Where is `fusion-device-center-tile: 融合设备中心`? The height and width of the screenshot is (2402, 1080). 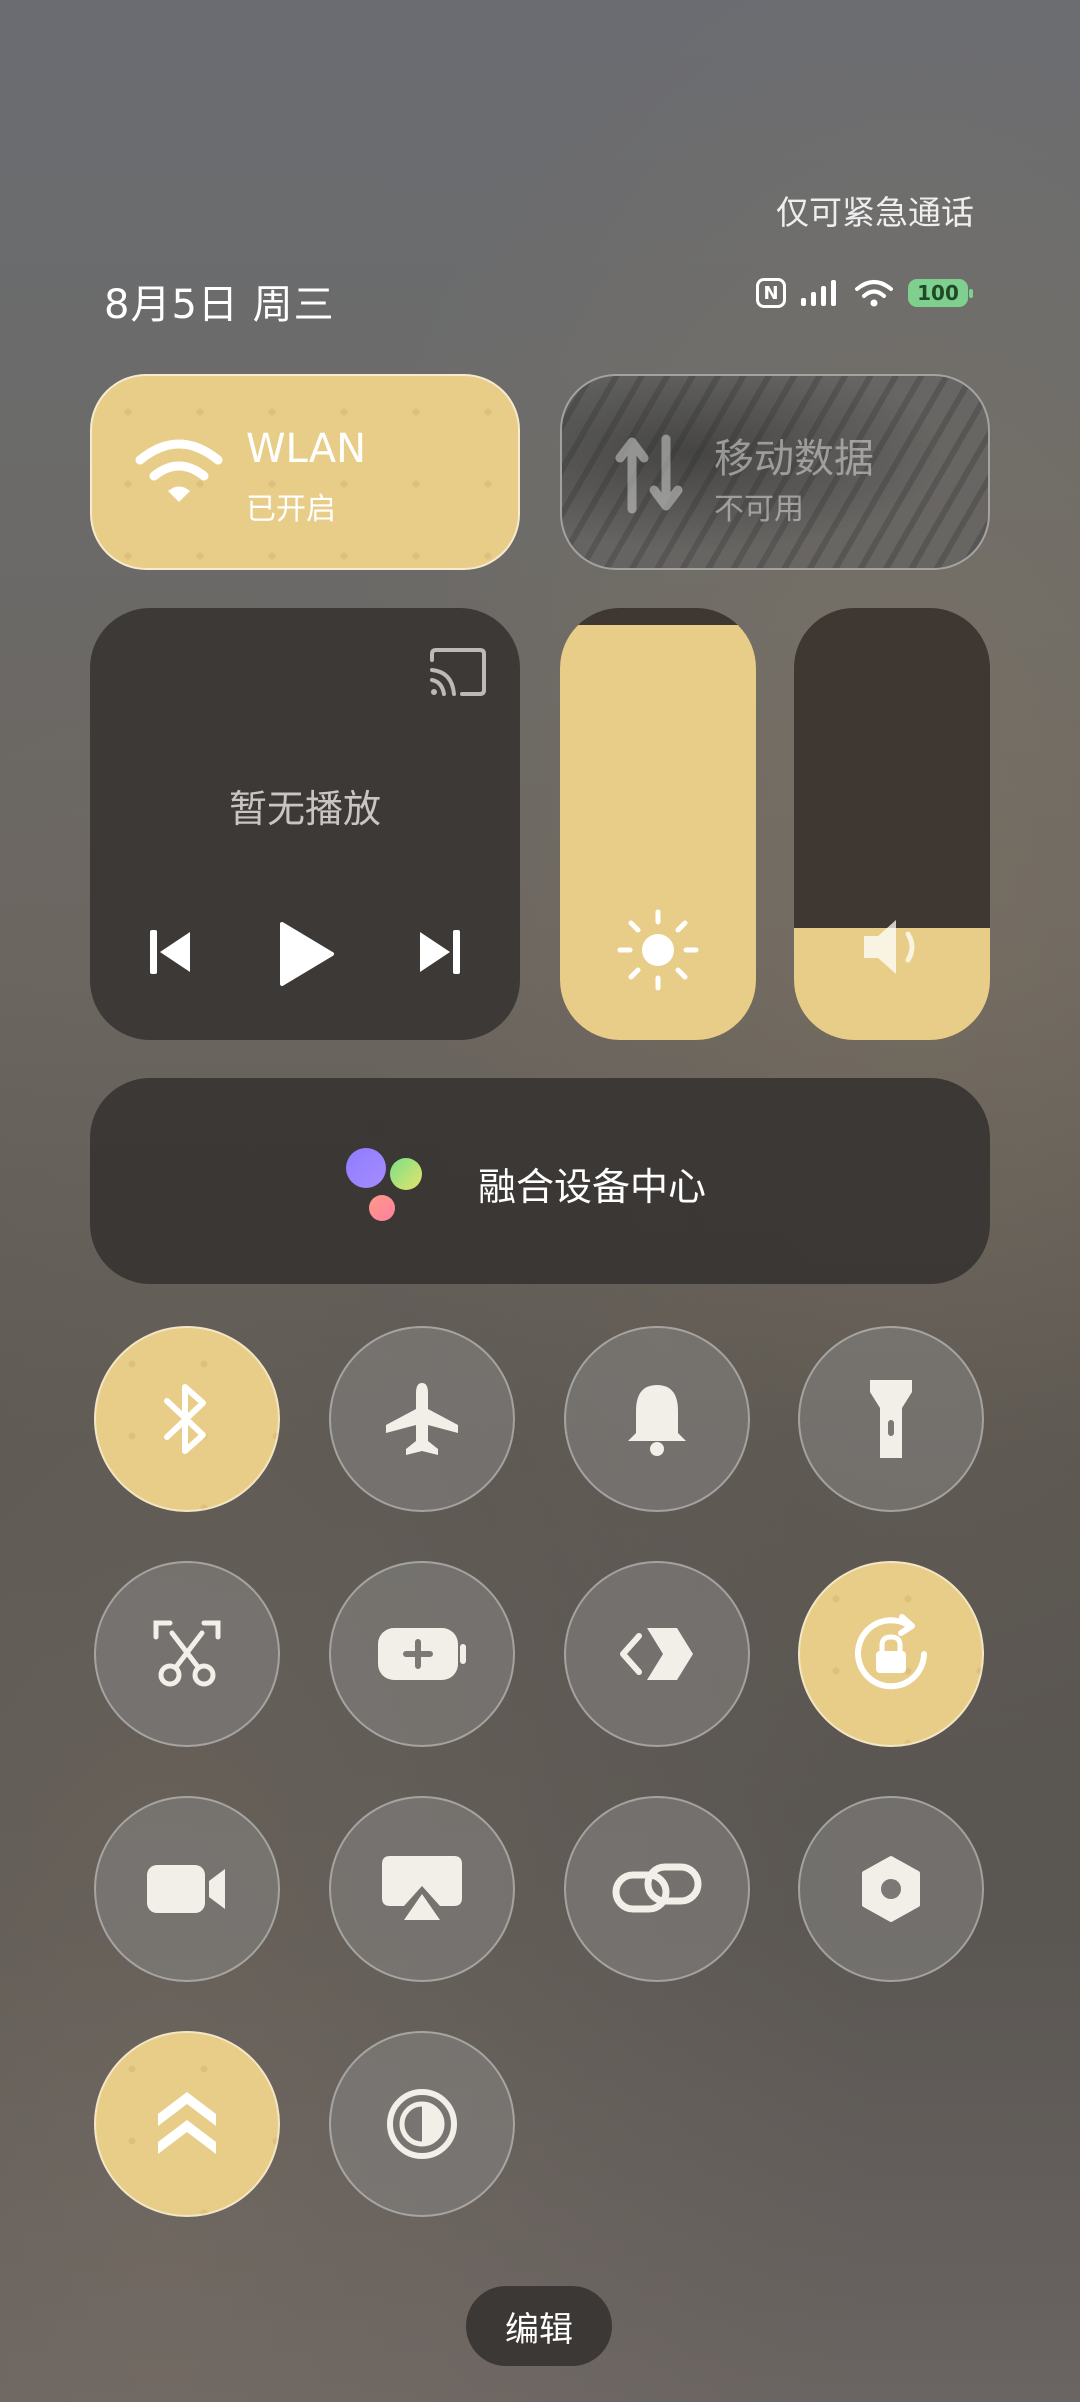
fusion-device-center-tile: 融合设备中心 is located at coordinates (540, 1181).